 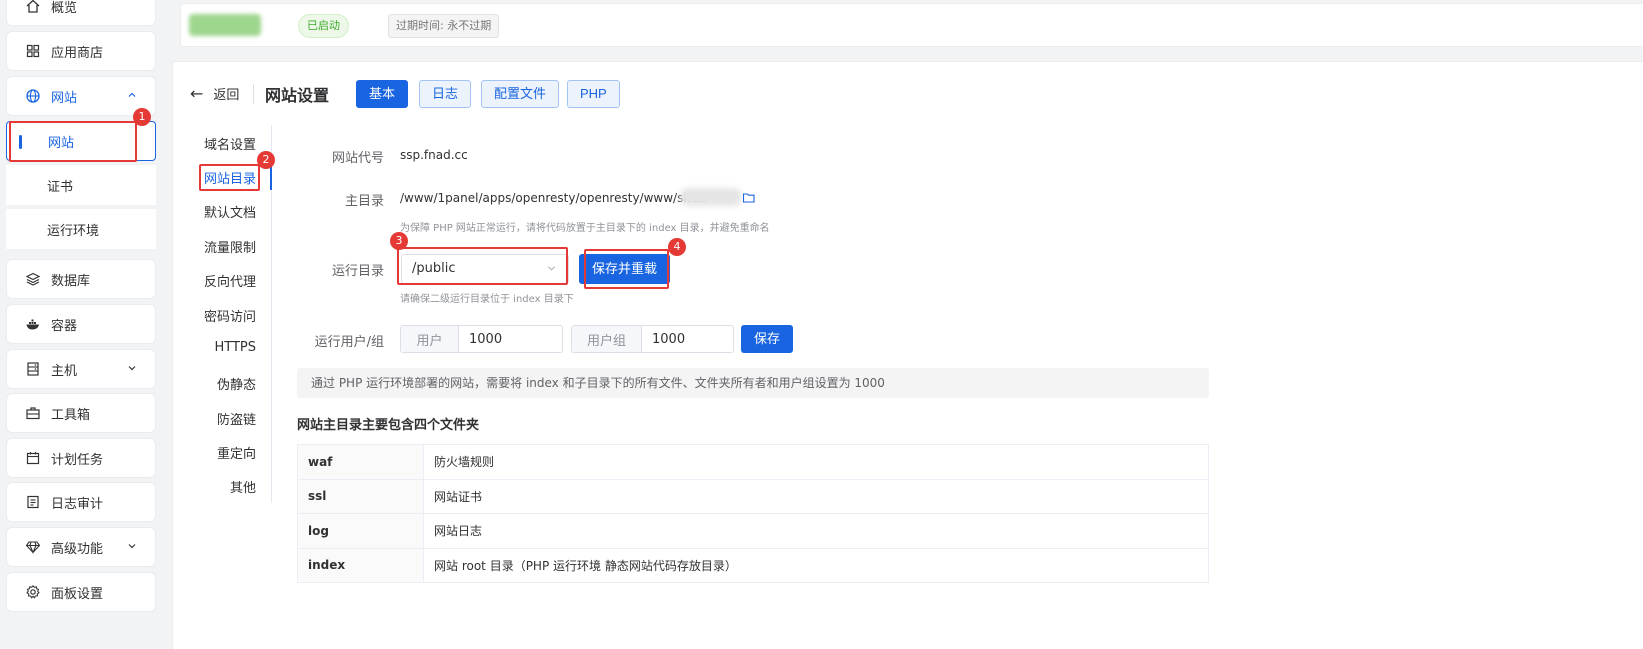 What do you see at coordinates (434, 155) in the screenshot?
I see `alias-value: ssp.fnad.cc` at bounding box center [434, 155].